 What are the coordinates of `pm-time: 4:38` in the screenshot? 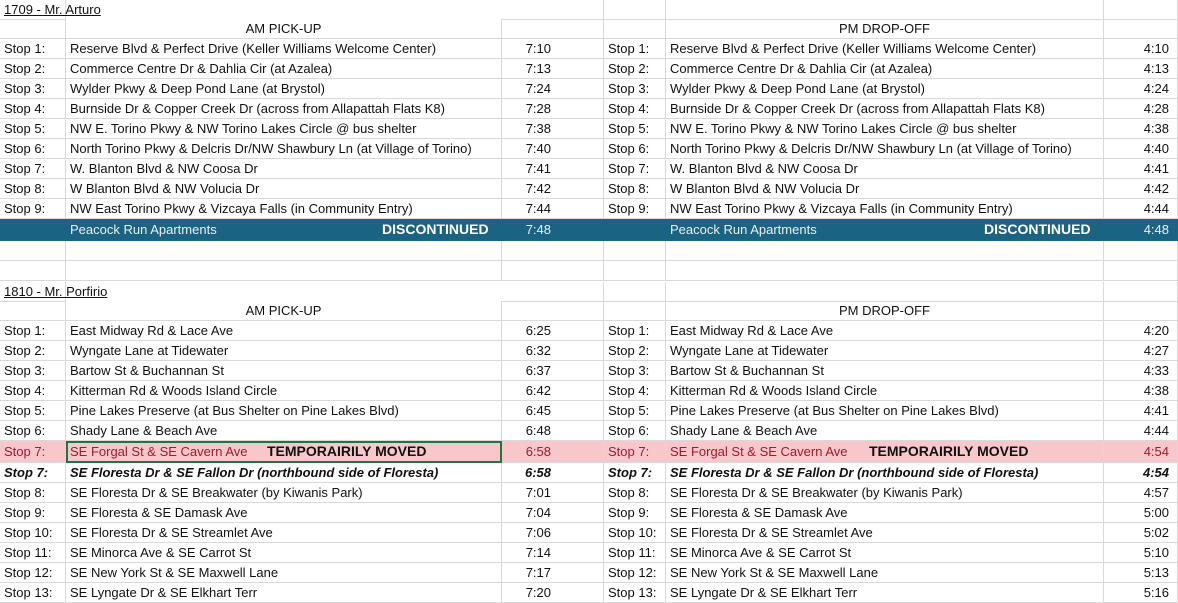 It's located at (1141, 129).